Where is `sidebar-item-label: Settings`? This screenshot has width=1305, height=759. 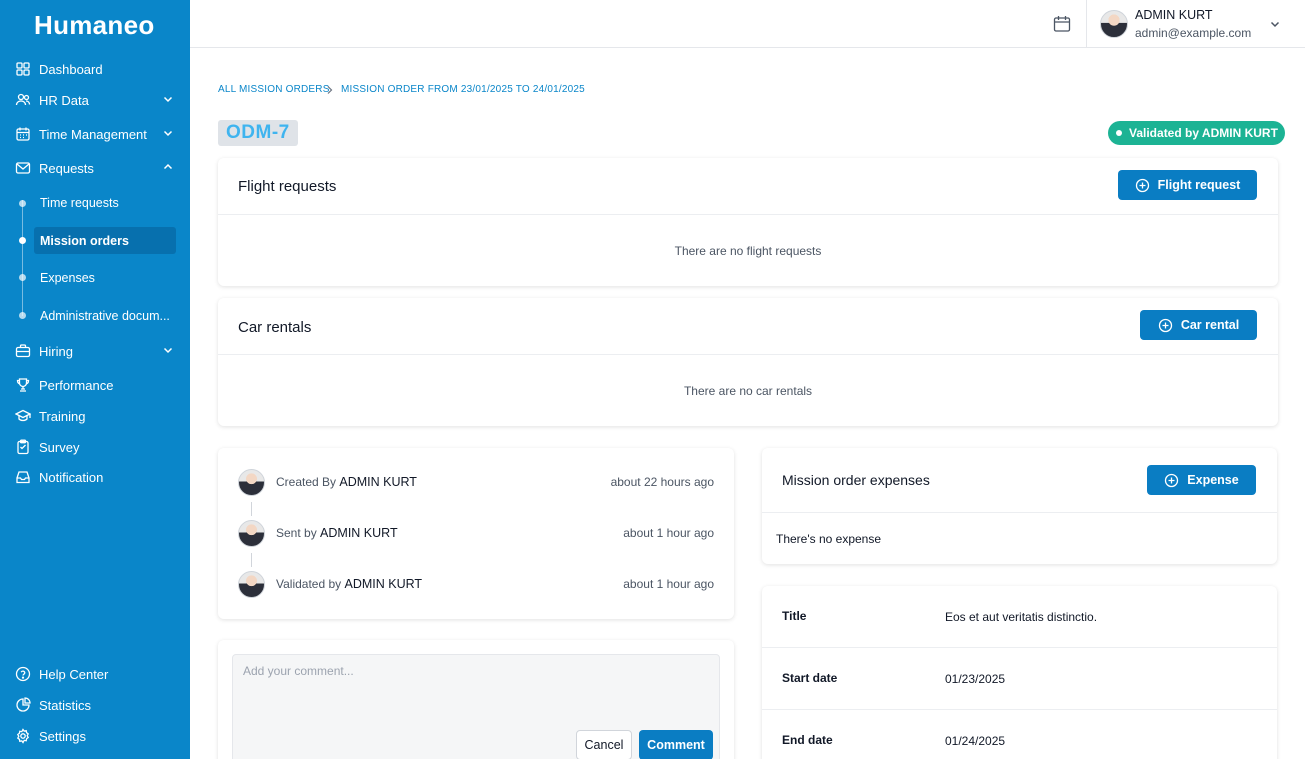 sidebar-item-label: Settings is located at coordinates (62, 736).